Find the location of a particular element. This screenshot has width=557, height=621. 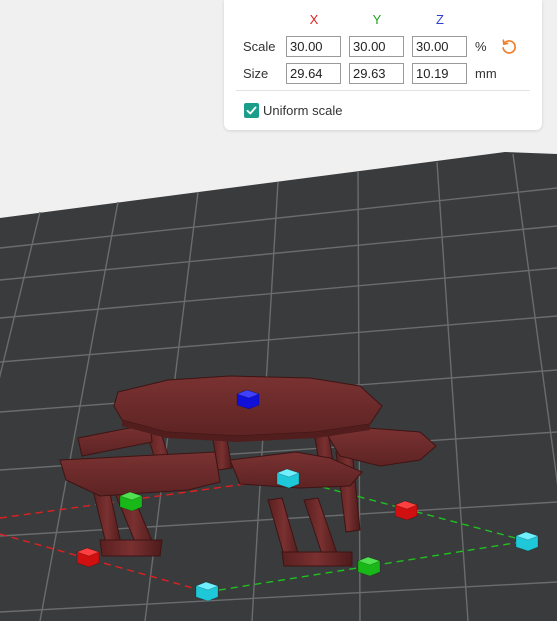

scale-y-input is located at coordinates (376, 46).